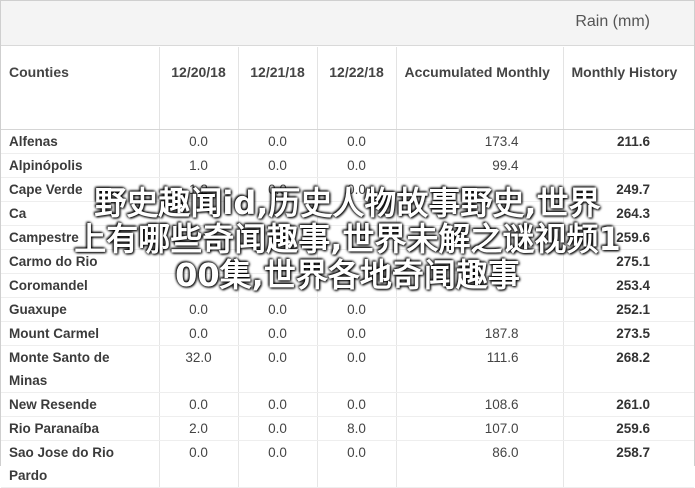 The image size is (695, 488). Describe the element at coordinates (80, 309) in the screenshot. I see `county-cell: Guaxupe` at that location.